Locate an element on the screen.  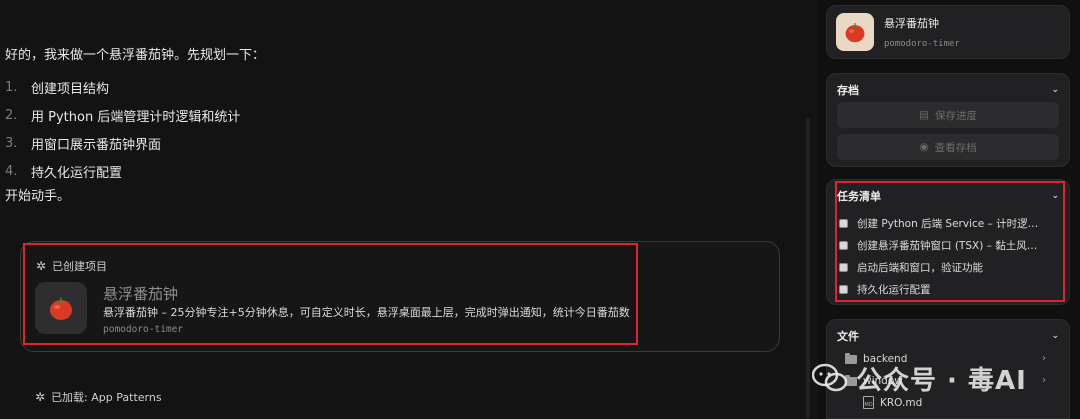
save-progress-button: ▤ 保存进度 is located at coordinates (948, 115).